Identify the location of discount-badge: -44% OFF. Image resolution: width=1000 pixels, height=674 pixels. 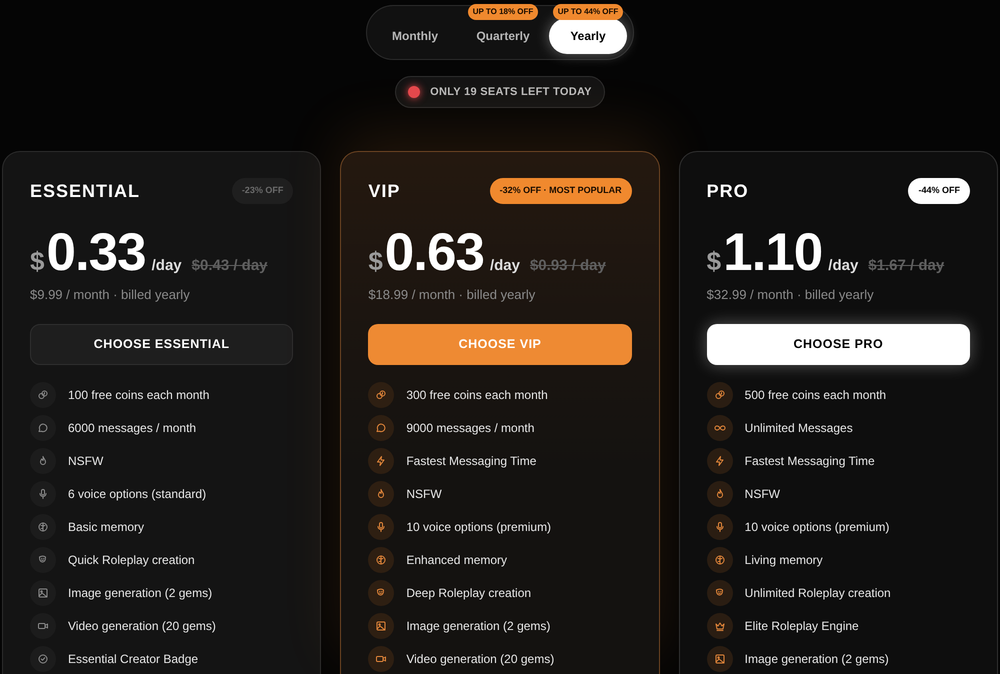
(939, 191).